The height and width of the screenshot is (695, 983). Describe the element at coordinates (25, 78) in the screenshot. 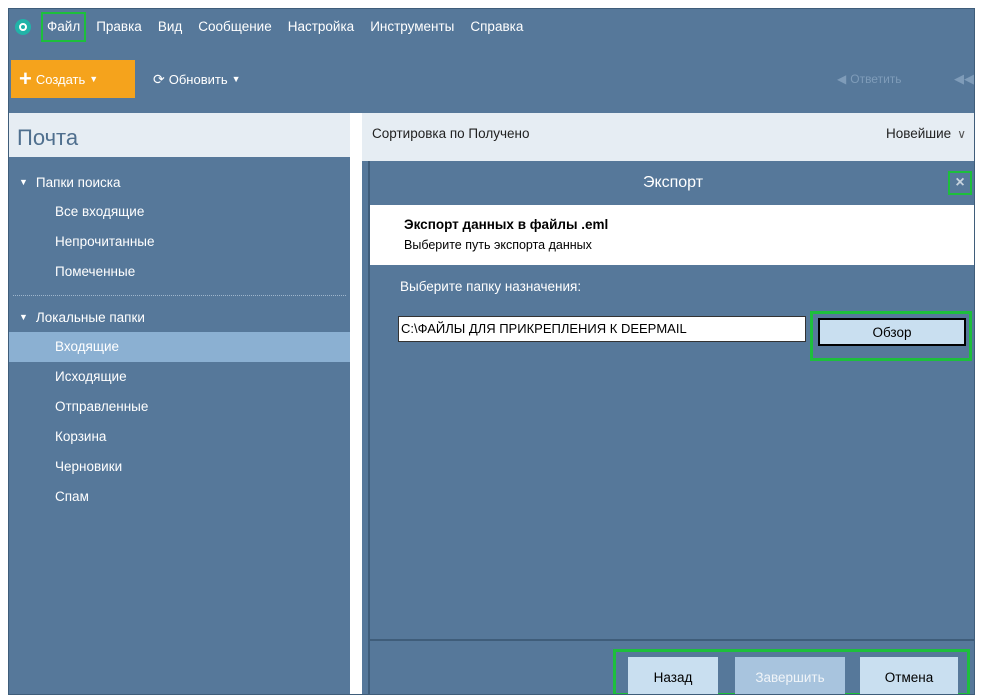

I see `plus-icon: +` at that location.